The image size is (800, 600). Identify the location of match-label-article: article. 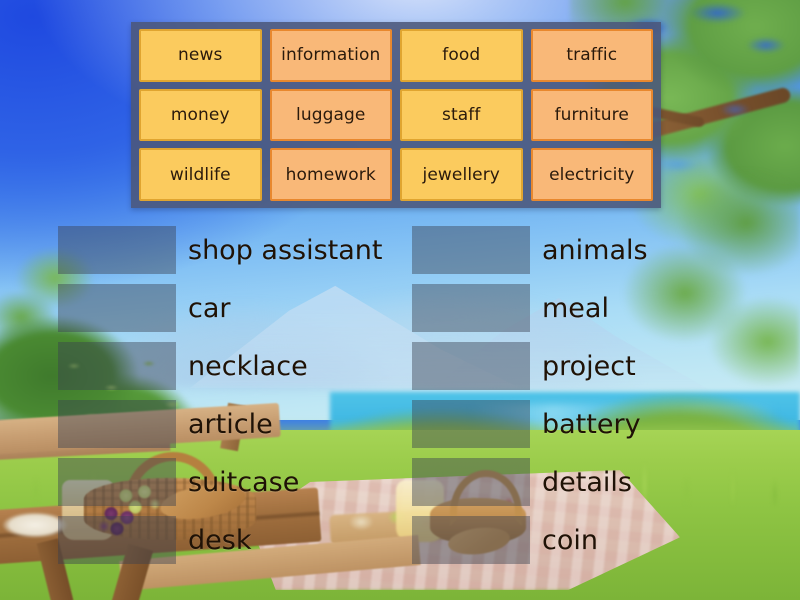
(230, 424).